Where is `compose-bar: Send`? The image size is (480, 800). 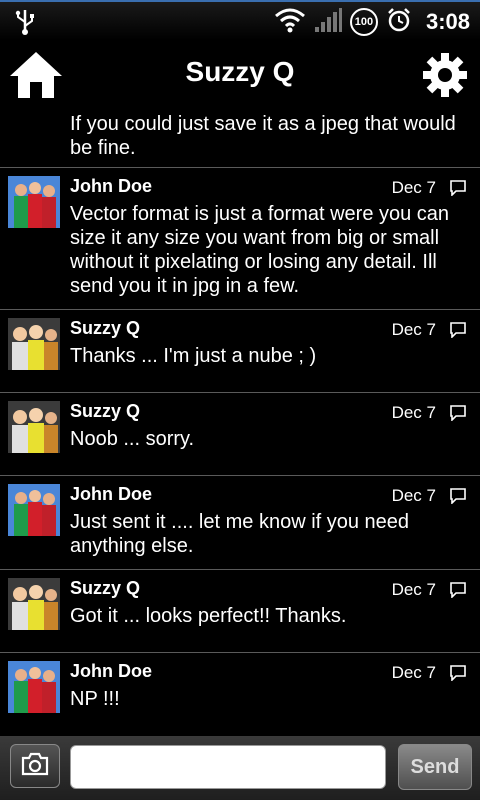
compose-bar: Send is located at coordinates (240, 768).